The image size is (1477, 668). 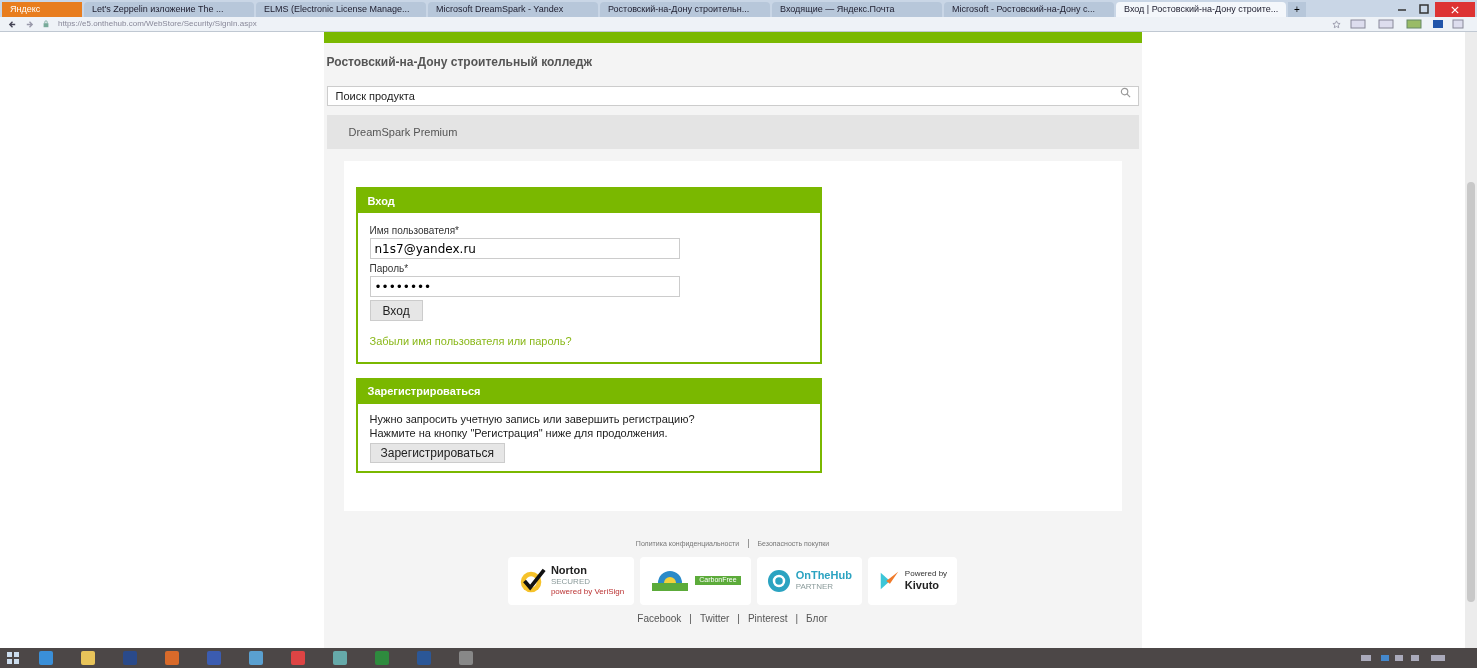 What do you see at coordinates (767, 618) in the screenshot?
I see `social-link: Pinterest` at bounding box center [767, 618].